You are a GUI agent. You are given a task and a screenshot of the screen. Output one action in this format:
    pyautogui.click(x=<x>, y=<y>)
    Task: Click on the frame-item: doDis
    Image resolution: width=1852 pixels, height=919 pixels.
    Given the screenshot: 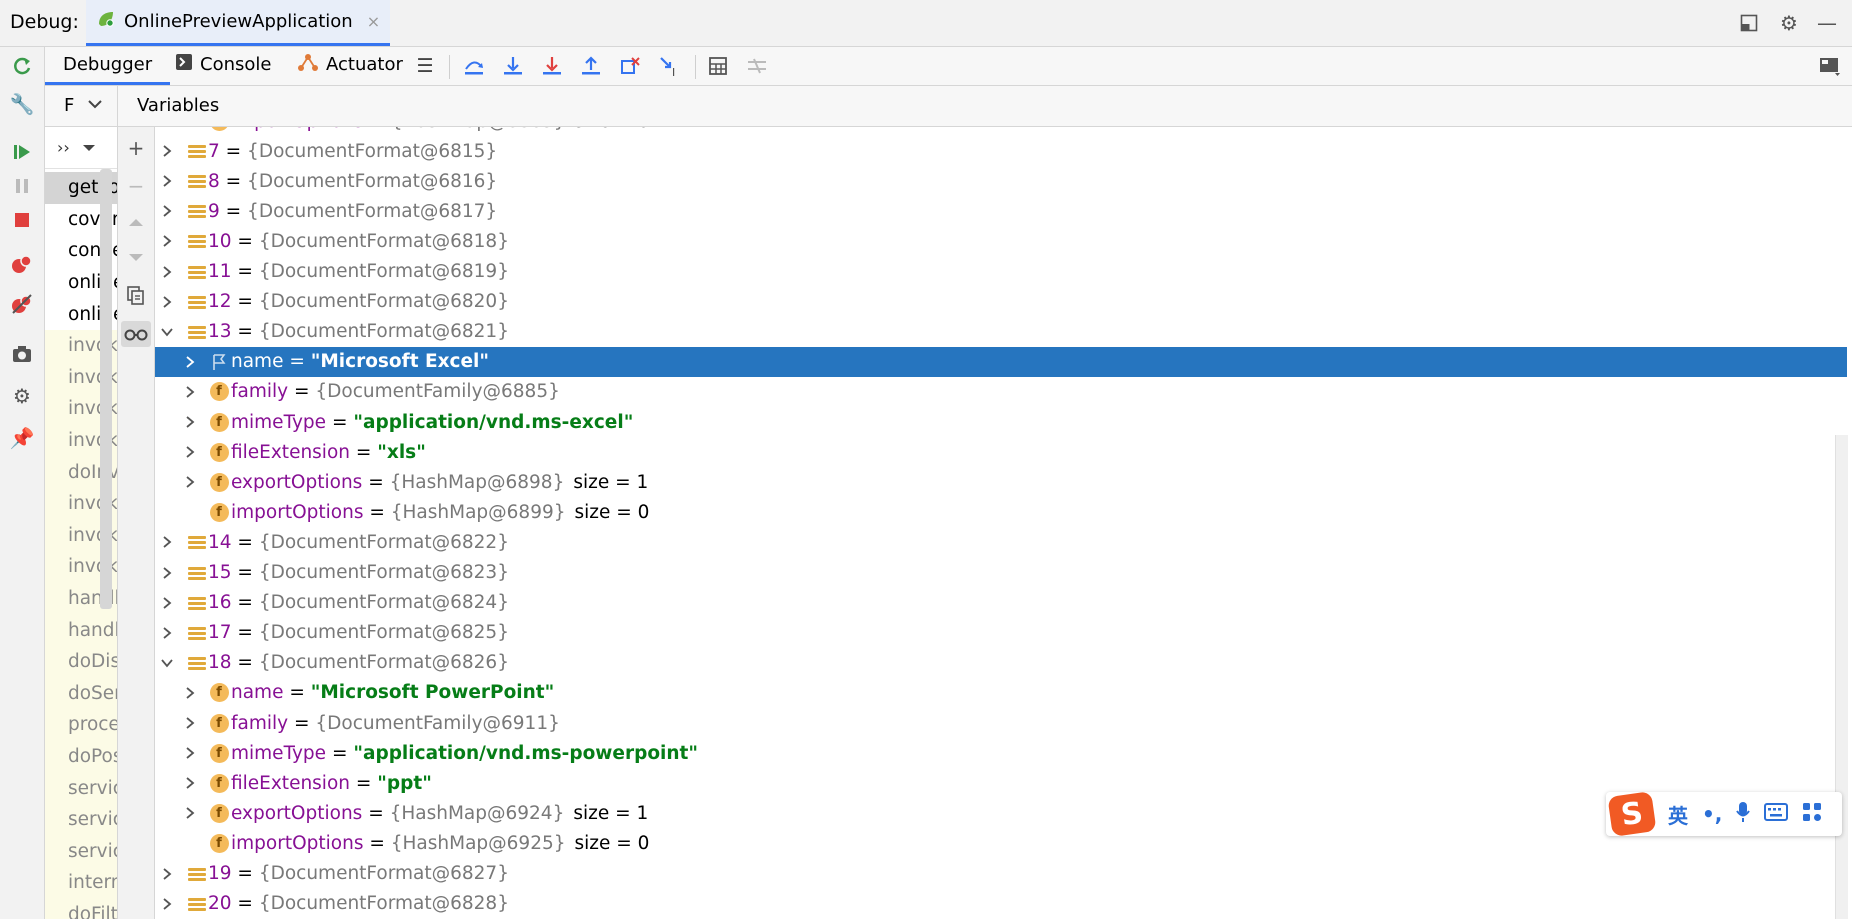 What is the action you would take?
    pyautogui.click(x=81, y=662)
    